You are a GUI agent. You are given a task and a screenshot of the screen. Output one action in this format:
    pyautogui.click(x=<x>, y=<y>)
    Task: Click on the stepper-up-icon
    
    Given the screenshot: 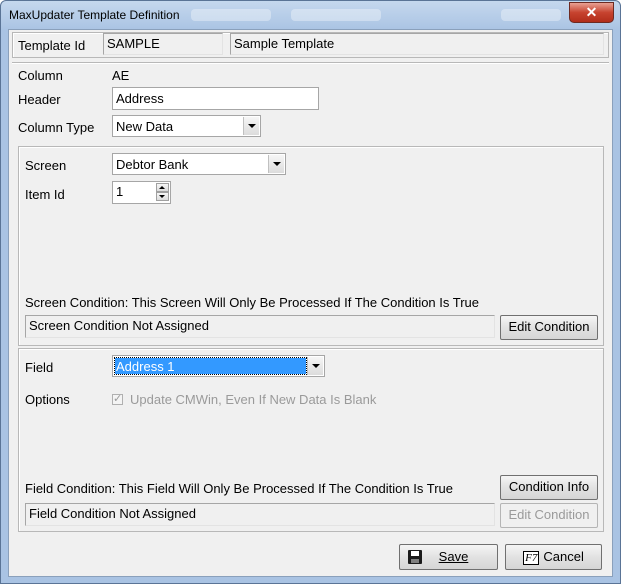 What is the action you would take?
    pyautogui.click(x=162, y=187)
    